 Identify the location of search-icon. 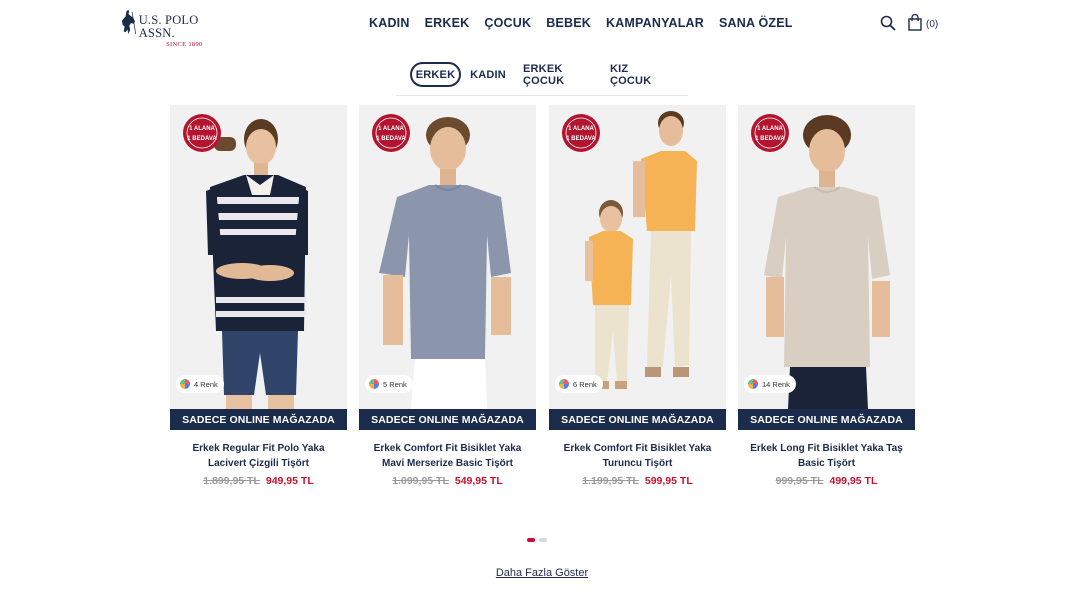
(888, 23).